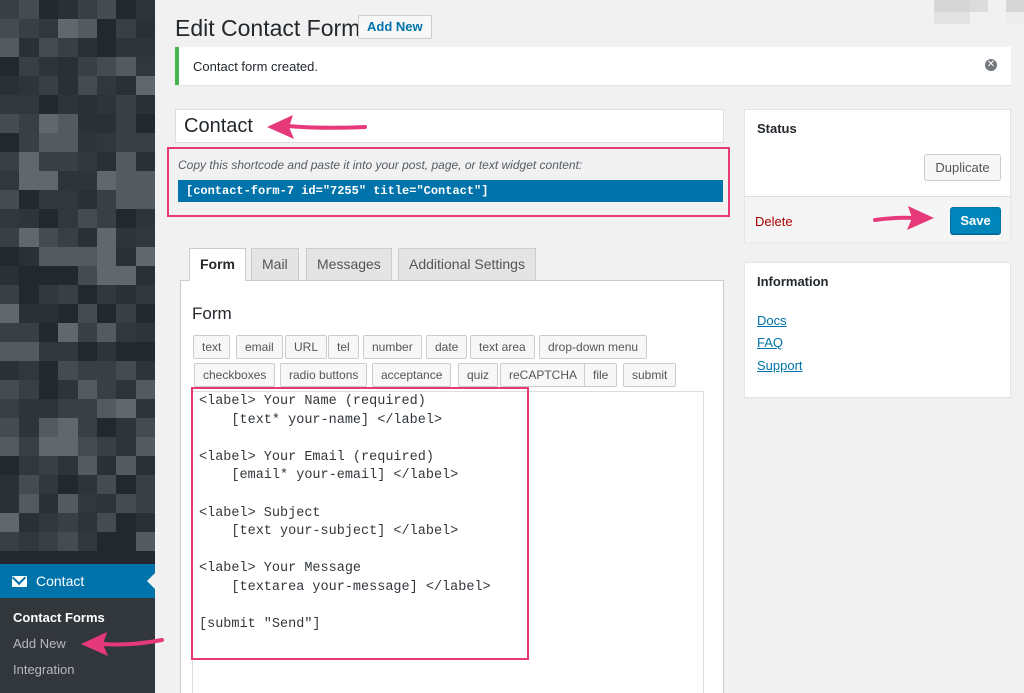  Describe the element at coordinates (447, 347) in the screenshot. I see `tag-button-date: date` at that location.